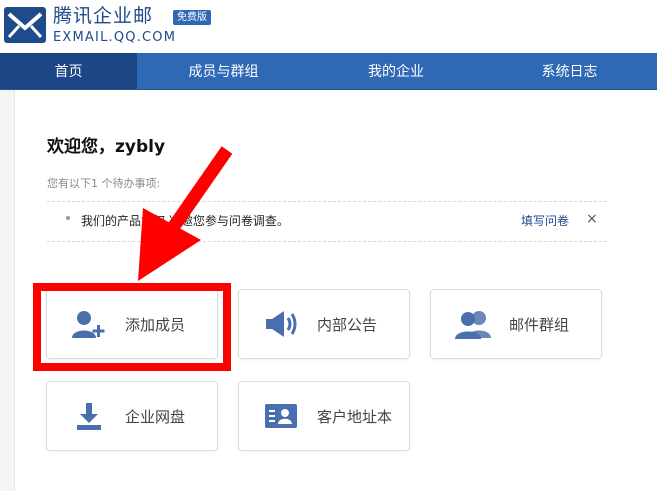 The image size is (657, 491). Describe the element at coordinates (104, 183) in the screenshot. I see `todo-count-label: 您有以下1 个待办事项:` at that location.